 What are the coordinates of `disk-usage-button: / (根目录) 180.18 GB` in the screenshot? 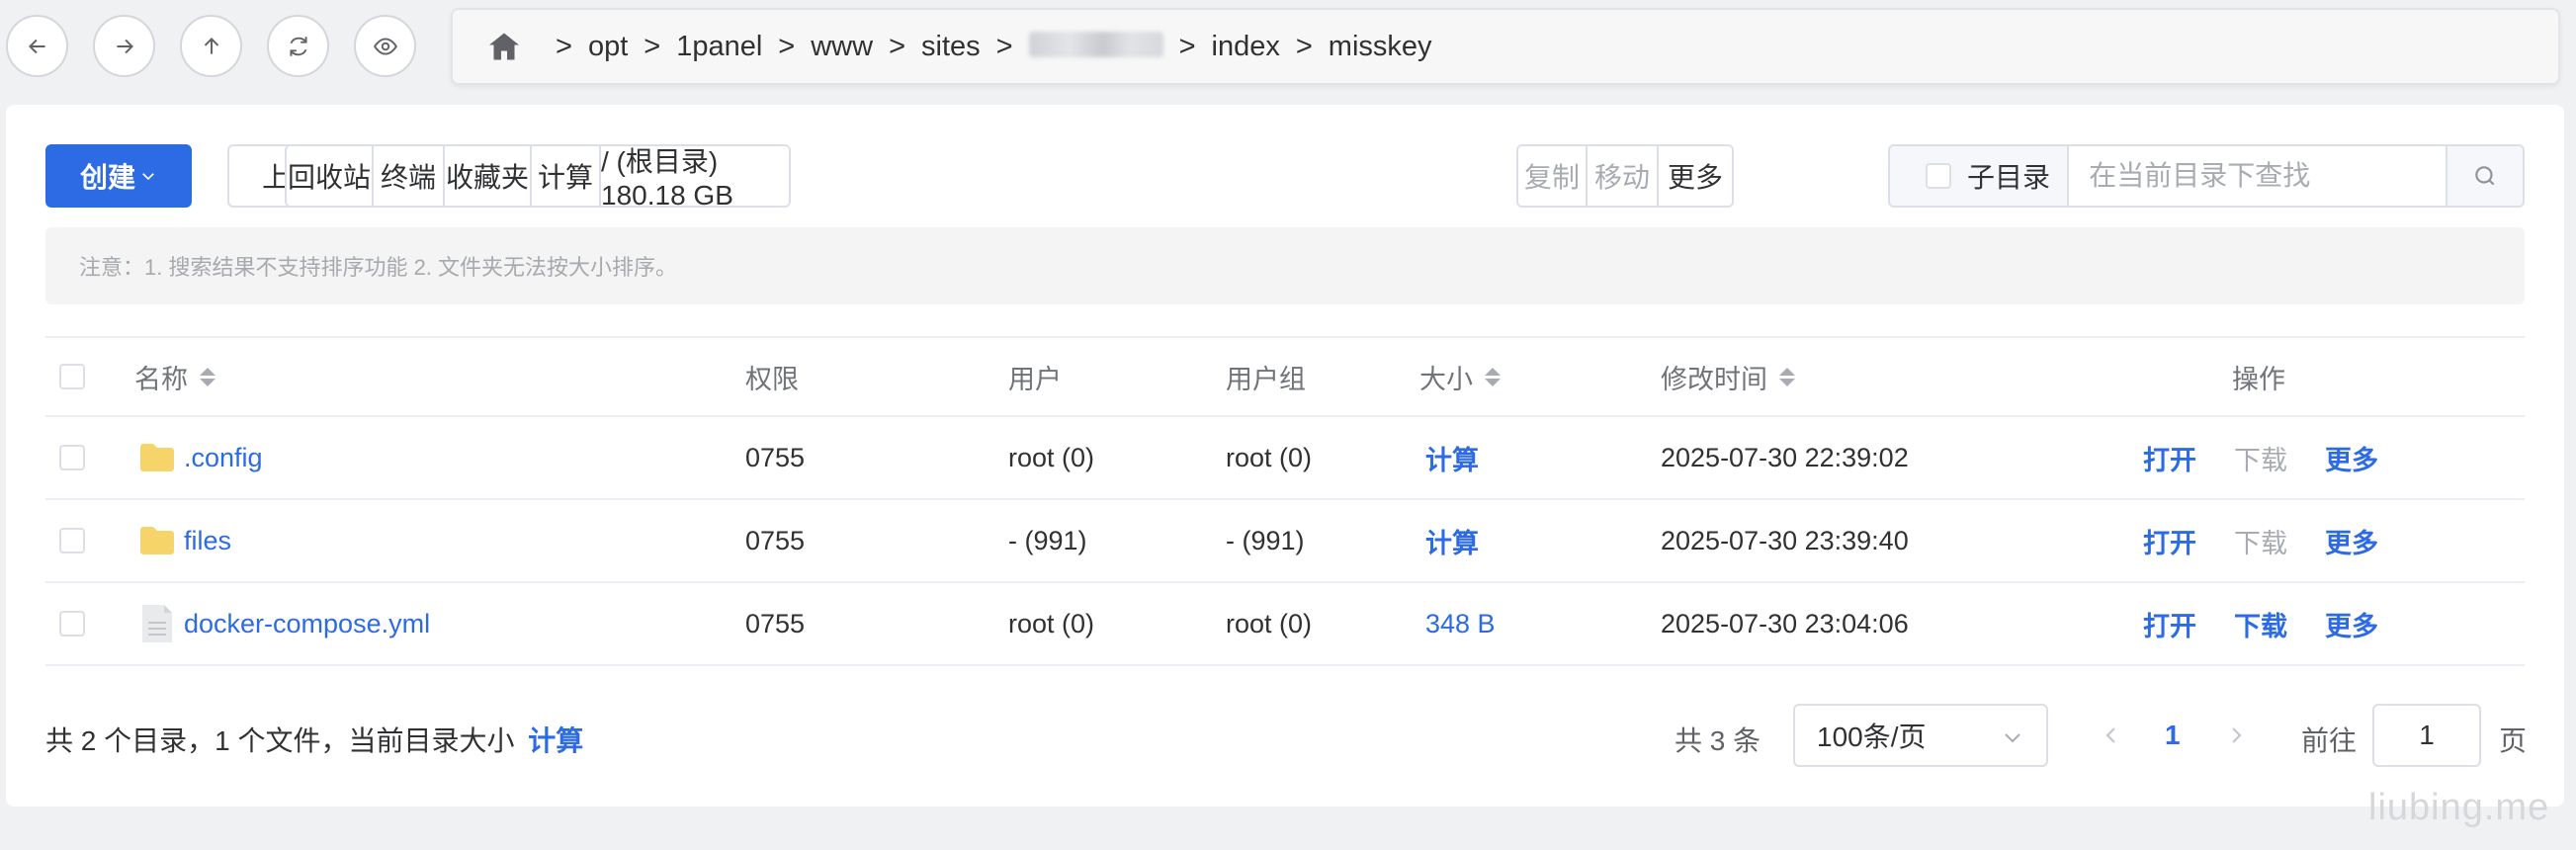 It's located at (695, 176).